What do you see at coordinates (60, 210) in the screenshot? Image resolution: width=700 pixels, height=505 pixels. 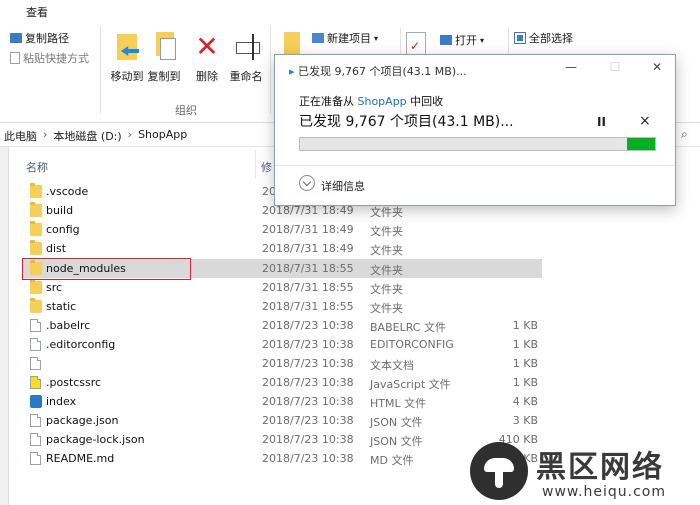 I see `file-name: build` at bounding box center [60, 210].